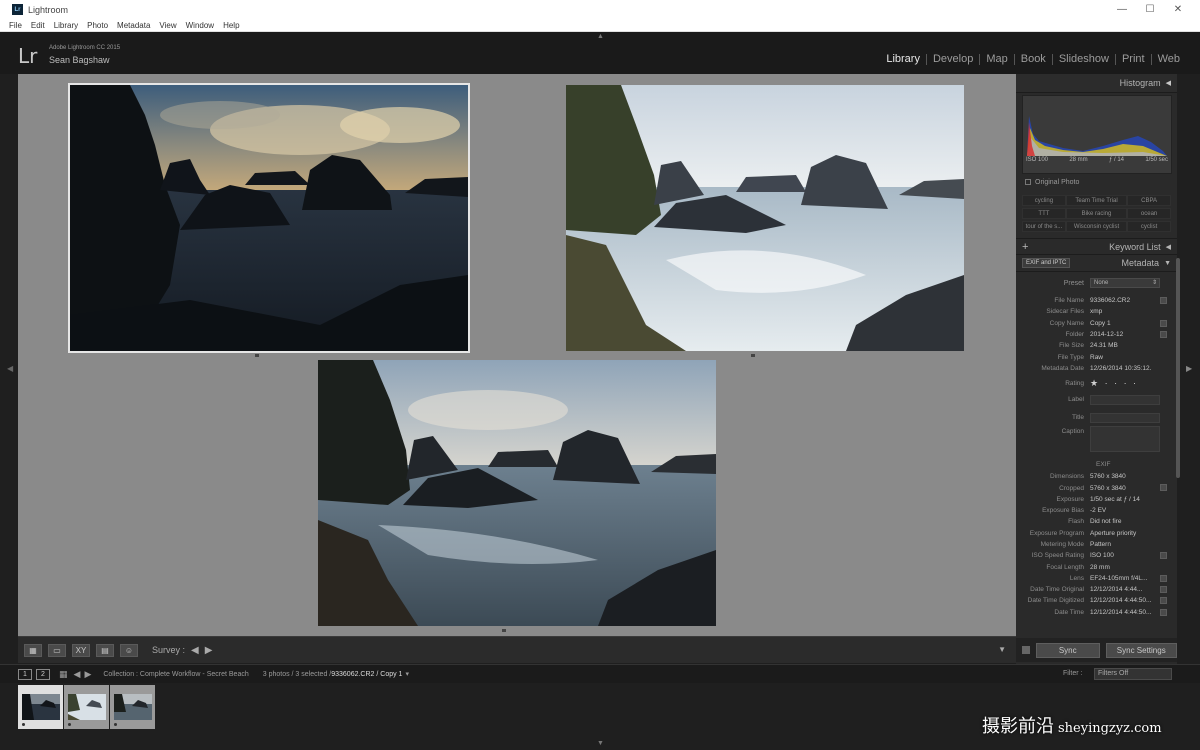 The image size is (1200, 750). I want to click on title-label: Title, so click(1077, 418).